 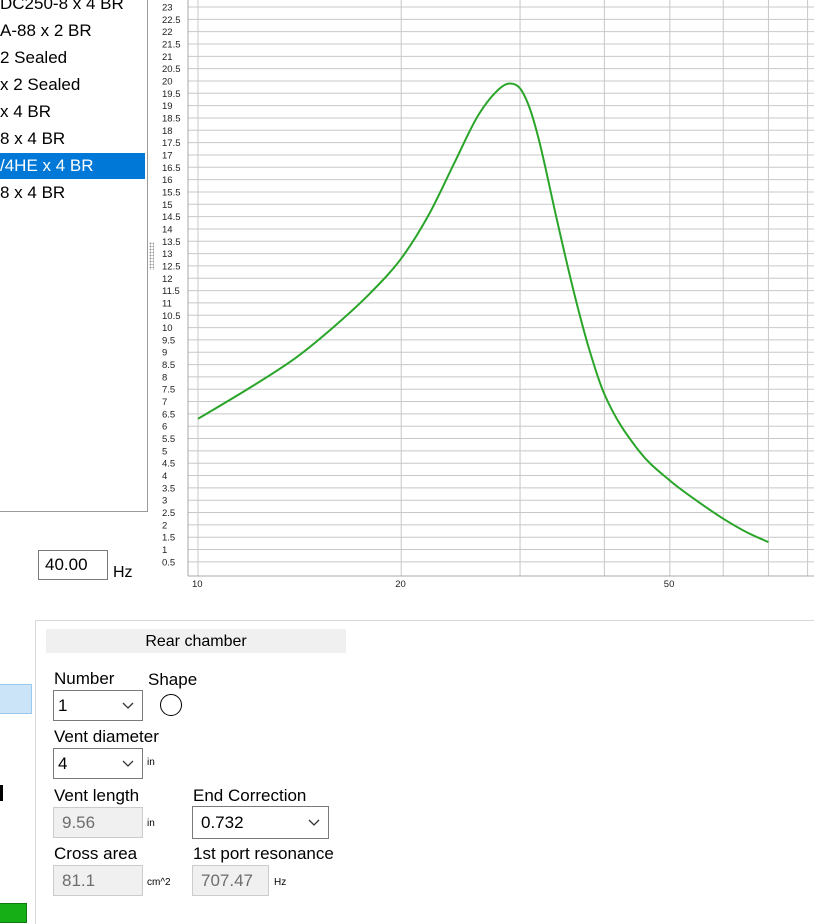 I want to click on end-correction-value: 0.732, so click(x=222, y=822).